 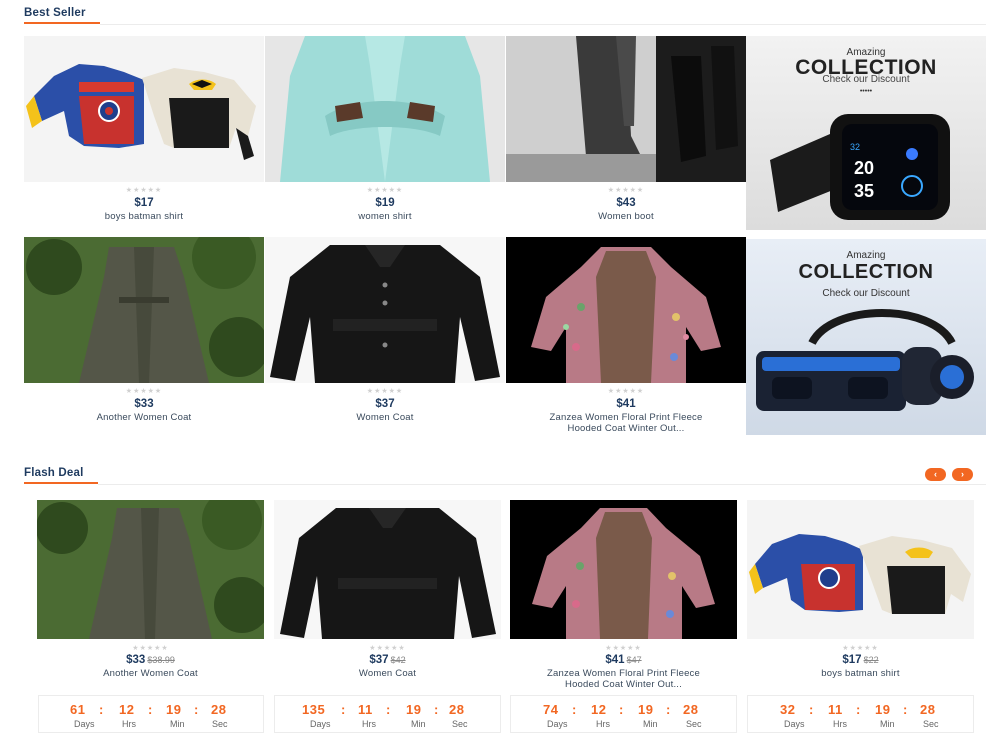 What do you see at coordinates (865, 360) in the screenshot?
I see `vr-headset-icon` at bounding box center [865, 360].